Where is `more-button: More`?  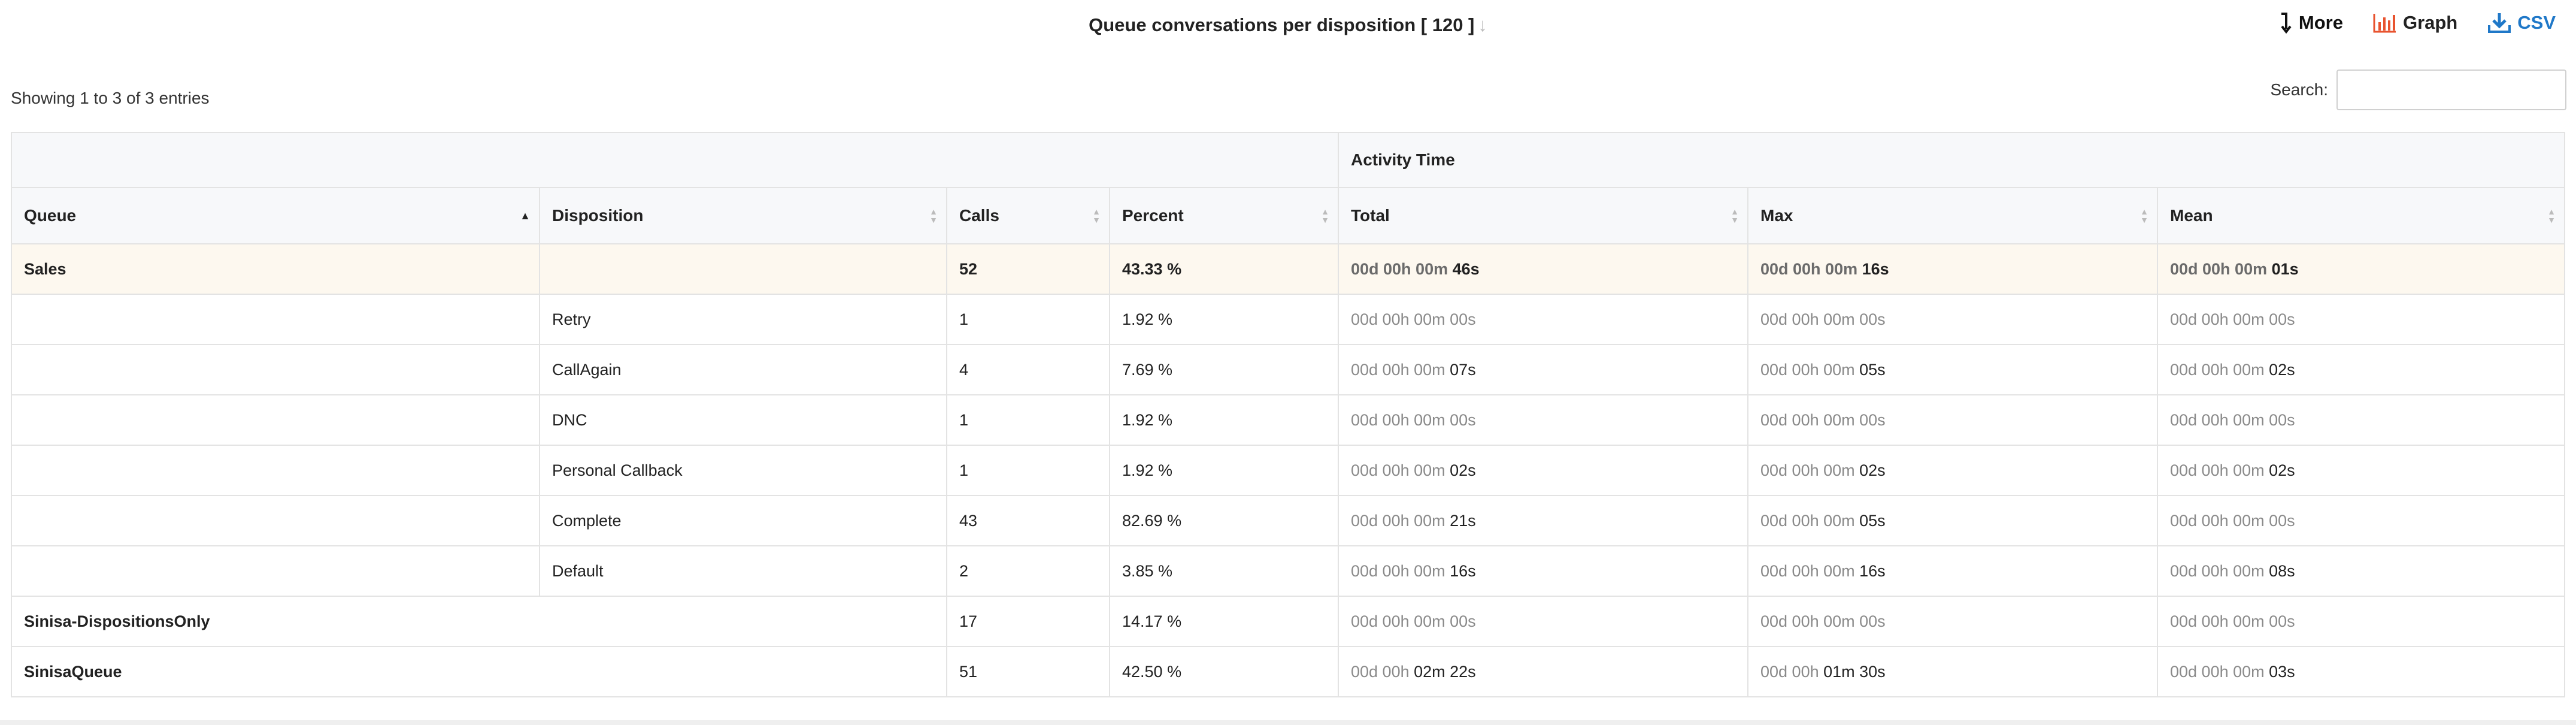 more-button: More is located at coordinates (2311, 23).